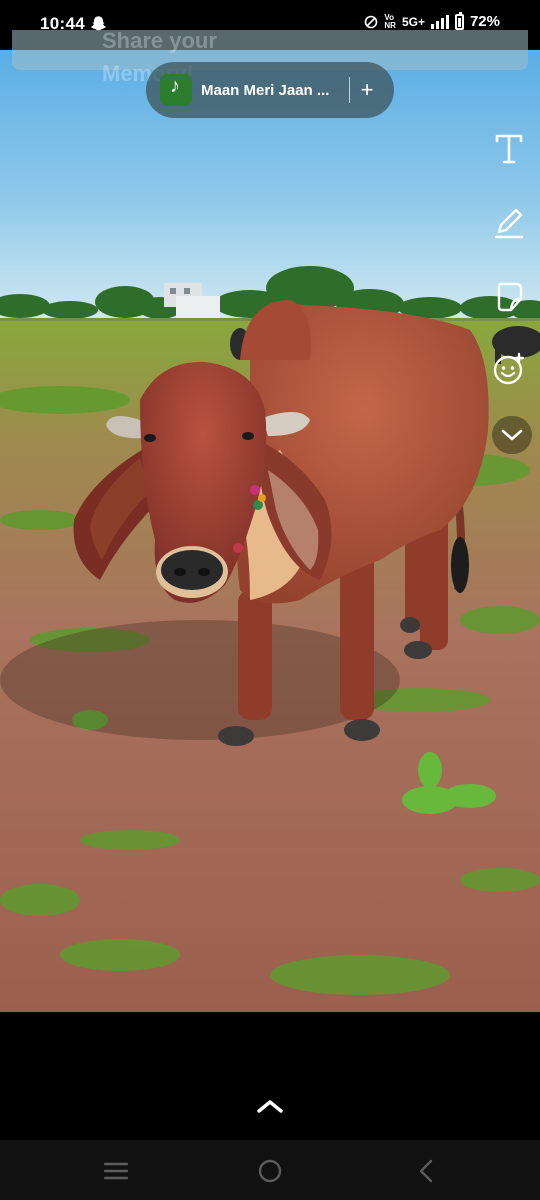  Describe the element at coordinates (270, 1106) in the screenshot. I see `chevron-up-icon` at that location.